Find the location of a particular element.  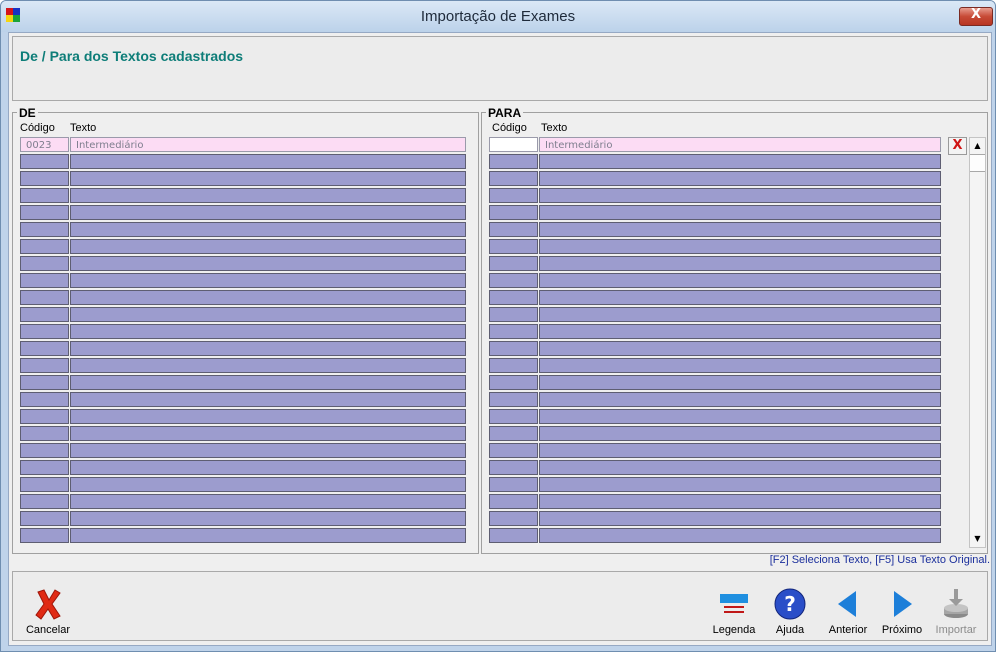

scroll-up-arrow-icon: ▲ is located at coordinates (977, 146).